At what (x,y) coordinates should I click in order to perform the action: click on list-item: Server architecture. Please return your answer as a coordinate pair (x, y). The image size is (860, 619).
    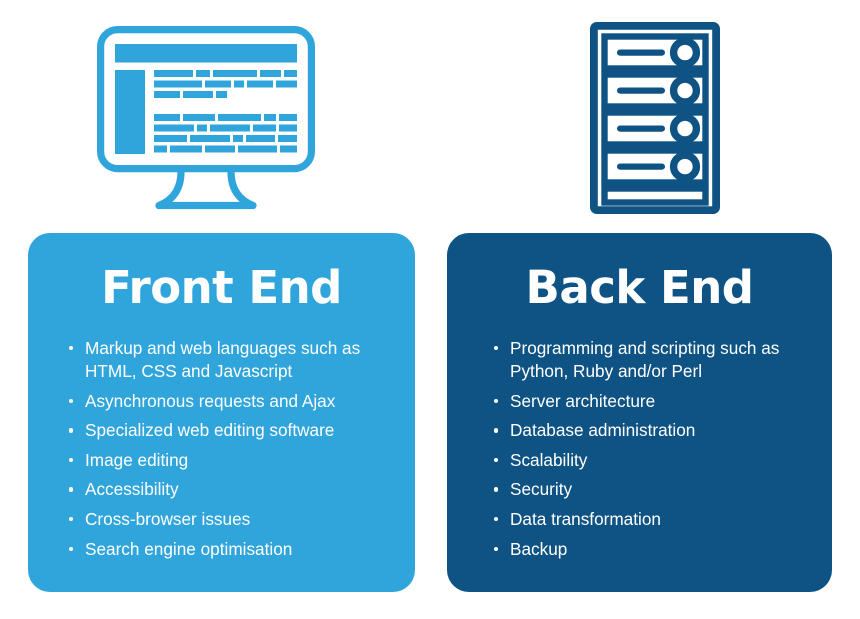
    Looking at the image, I should click on (651, 401).